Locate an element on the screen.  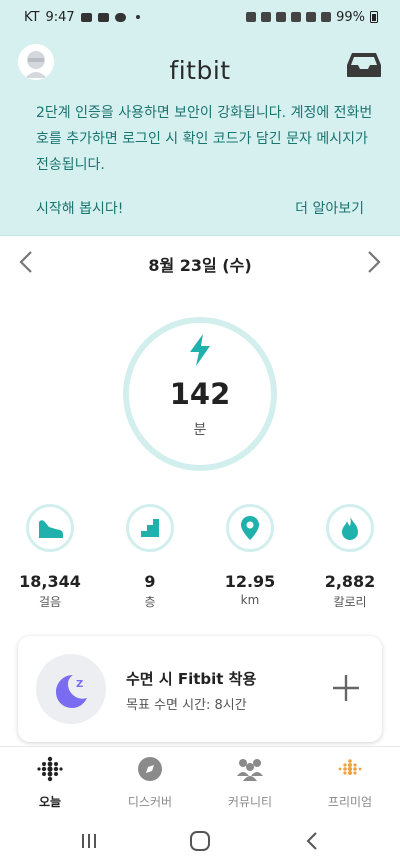
learn-more-link: 더 알아보기 is located at coordinates (329, 208).